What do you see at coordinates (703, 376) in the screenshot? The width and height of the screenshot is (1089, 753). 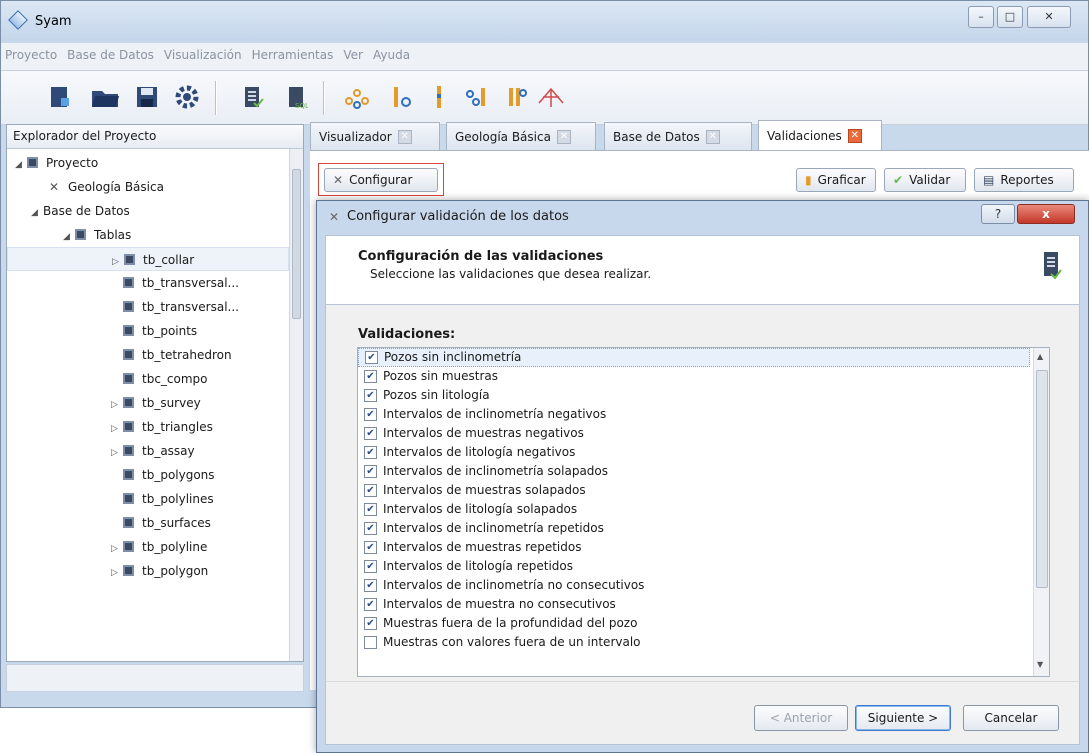 I see `validation-item: ✔ Pozos sin muestras` at bounding box center [703, 376].